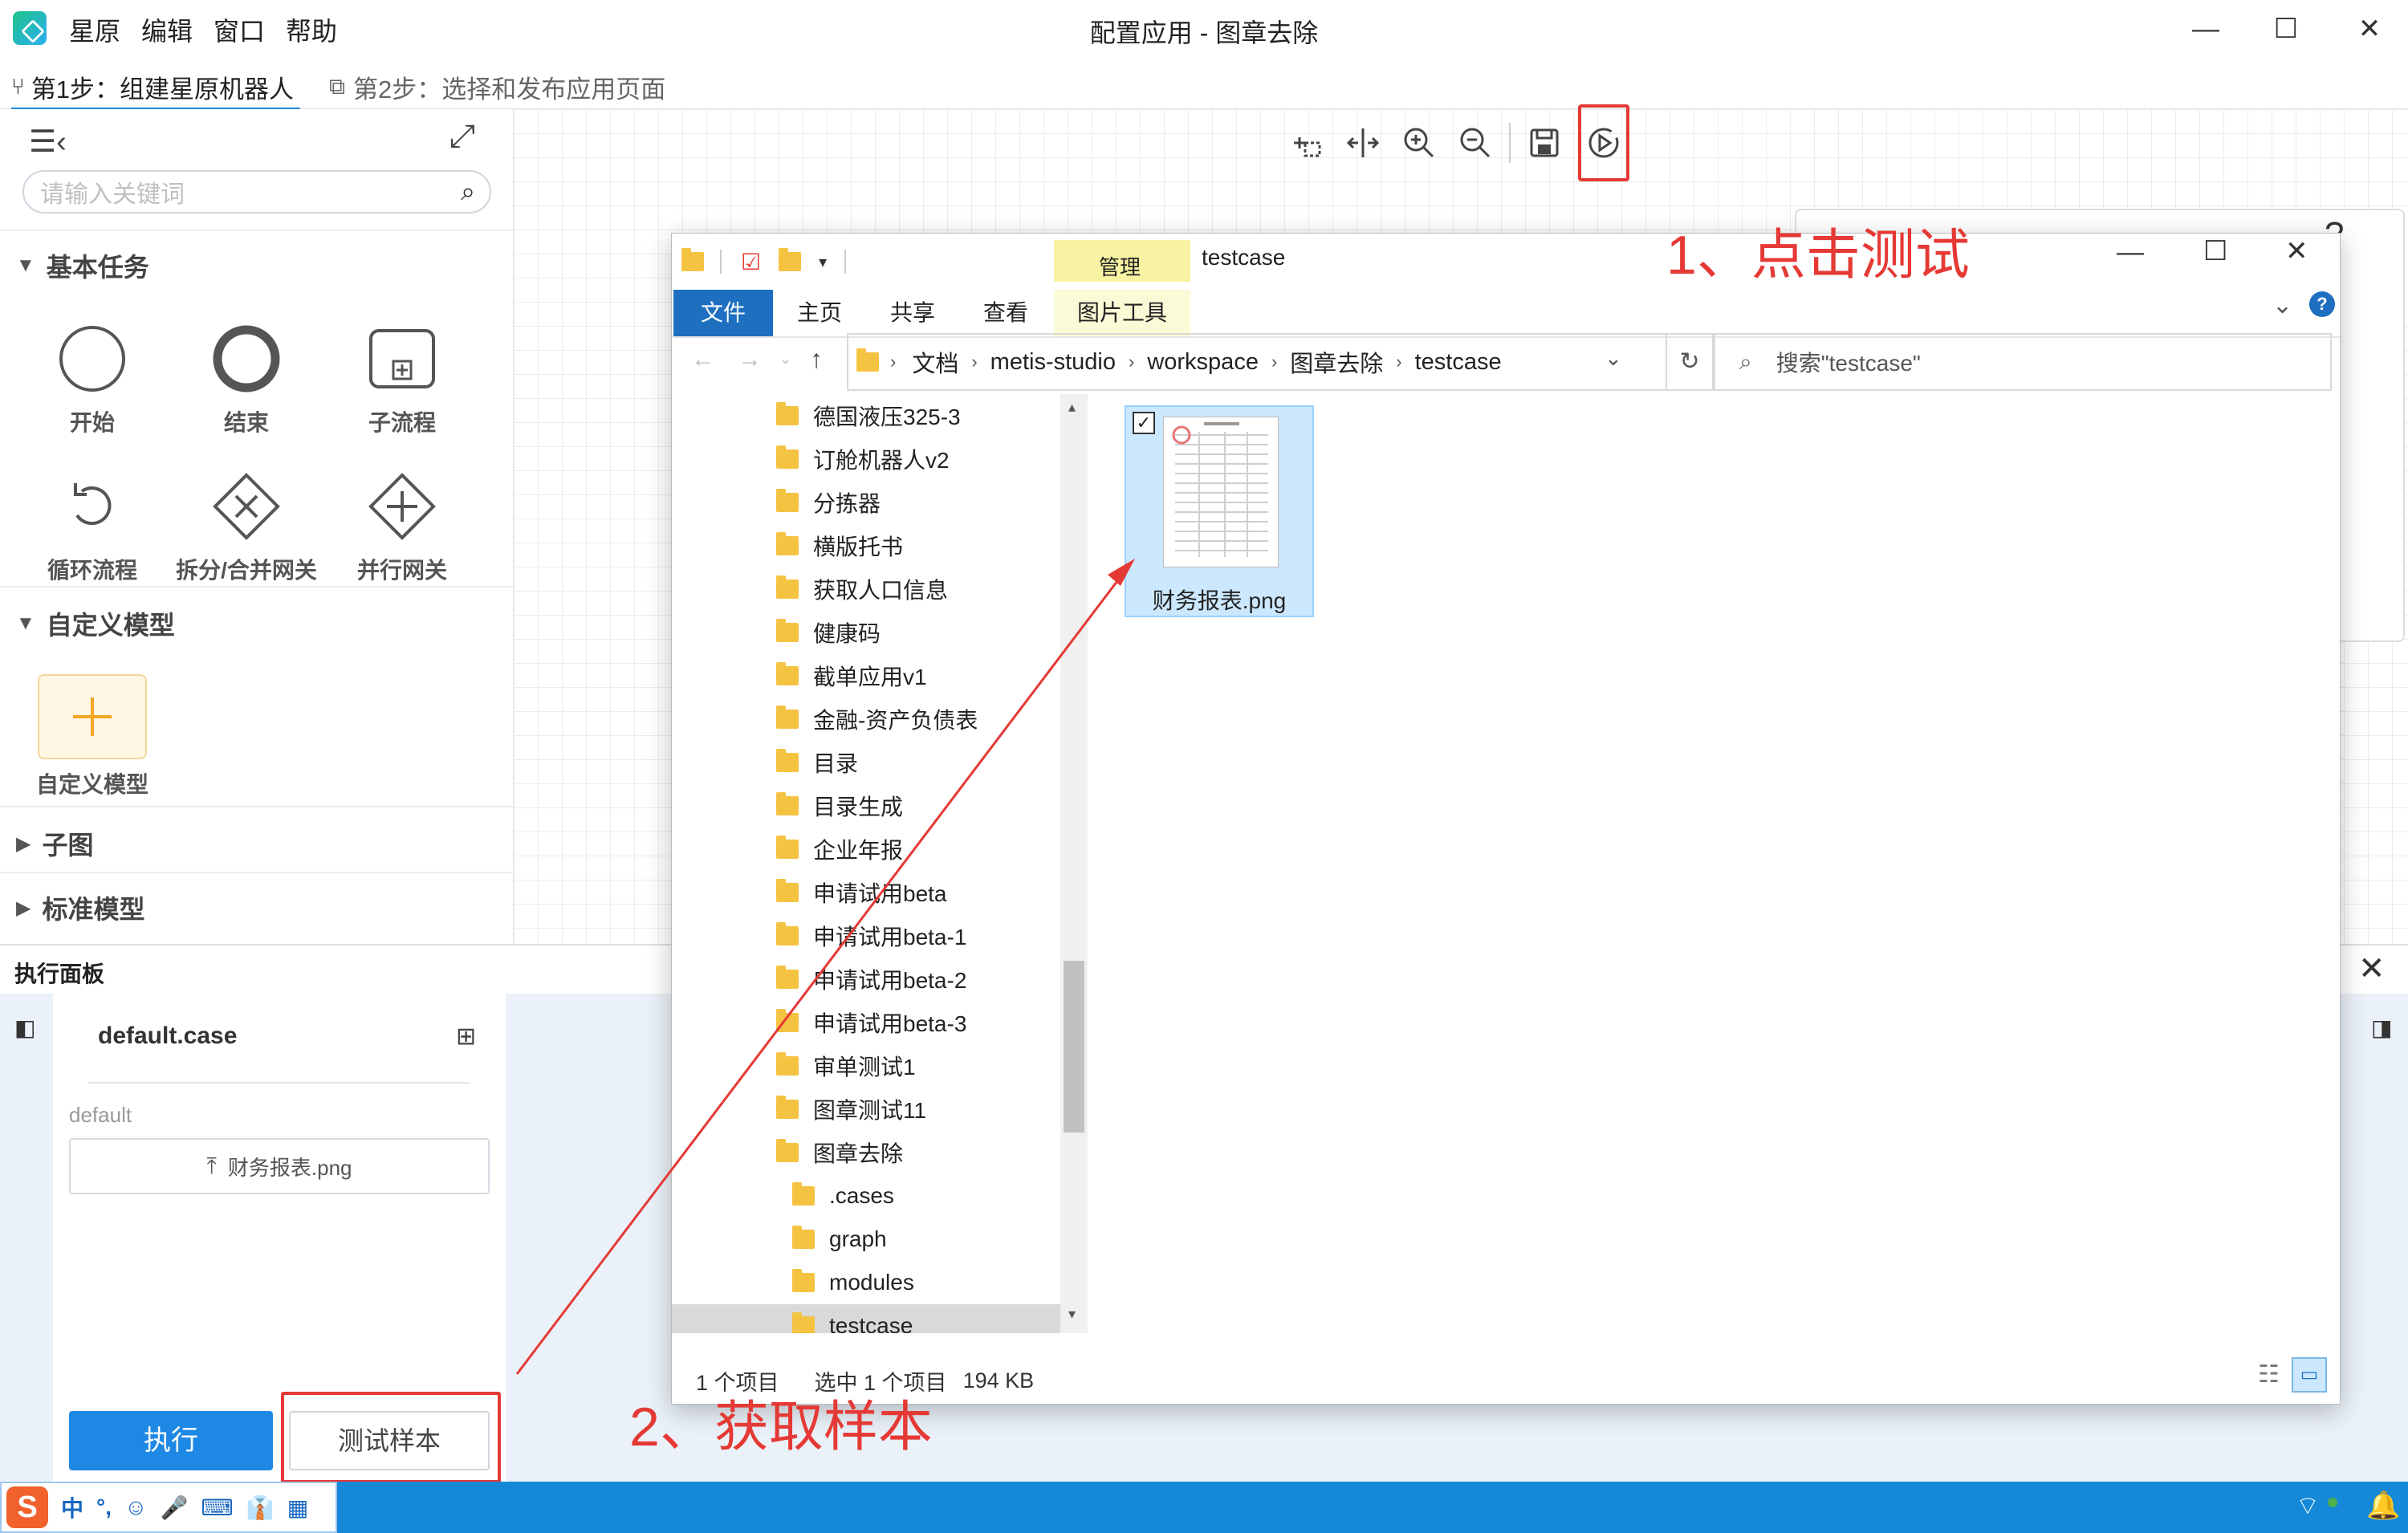 The height and width of the screenshot is (1533, 2408). I want to click on tree-item: 目录, so click(817, 762).